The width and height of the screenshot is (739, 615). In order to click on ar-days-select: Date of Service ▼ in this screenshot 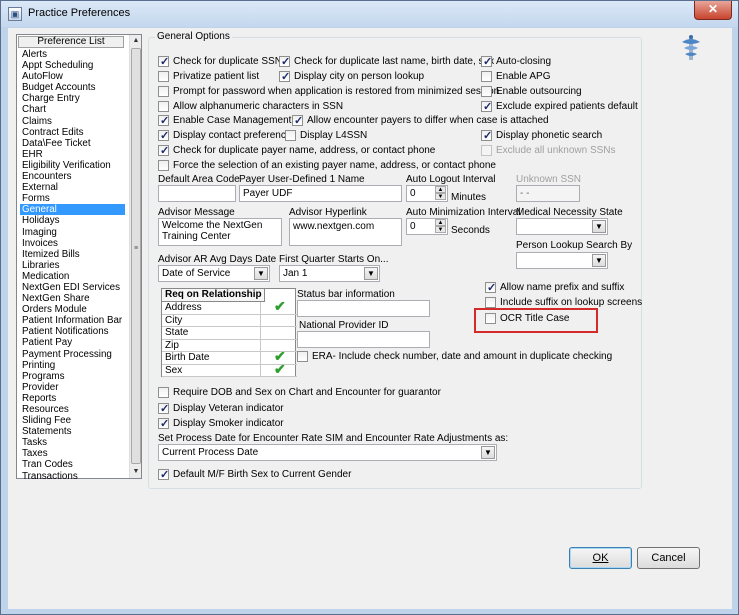, I will do `click(214, 273)`.